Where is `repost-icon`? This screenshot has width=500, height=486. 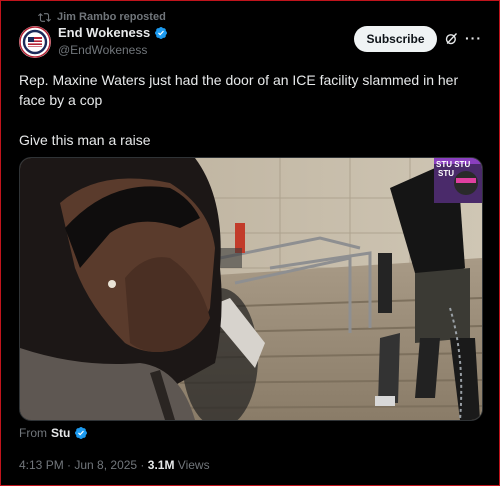 repost-icon is located at coordinates (44, 17).